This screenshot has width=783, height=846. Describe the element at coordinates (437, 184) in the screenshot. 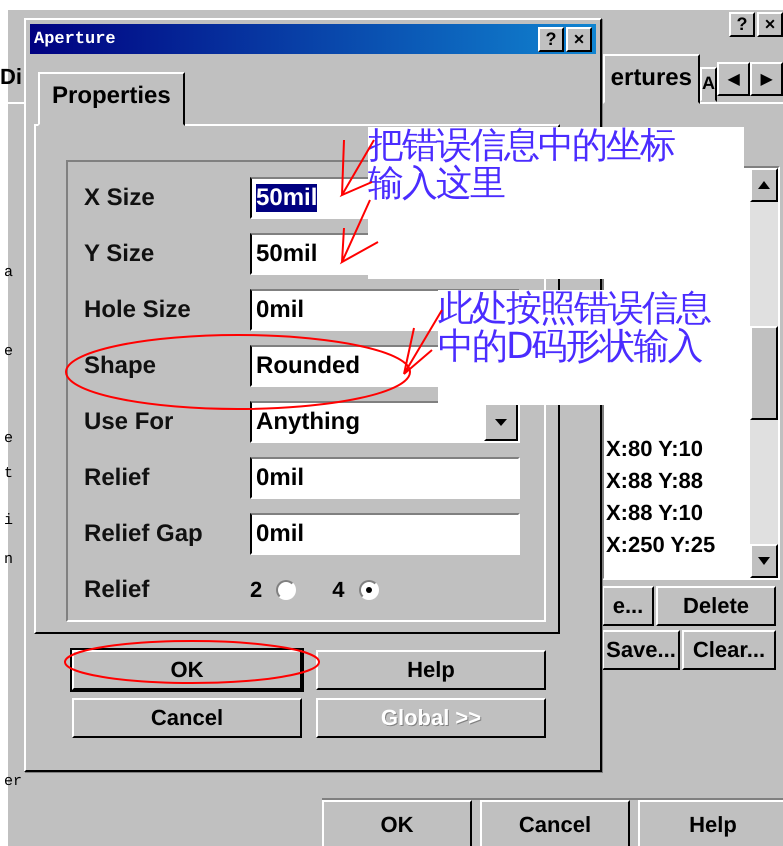

I see `annotation-text: 输入这里` at that location.